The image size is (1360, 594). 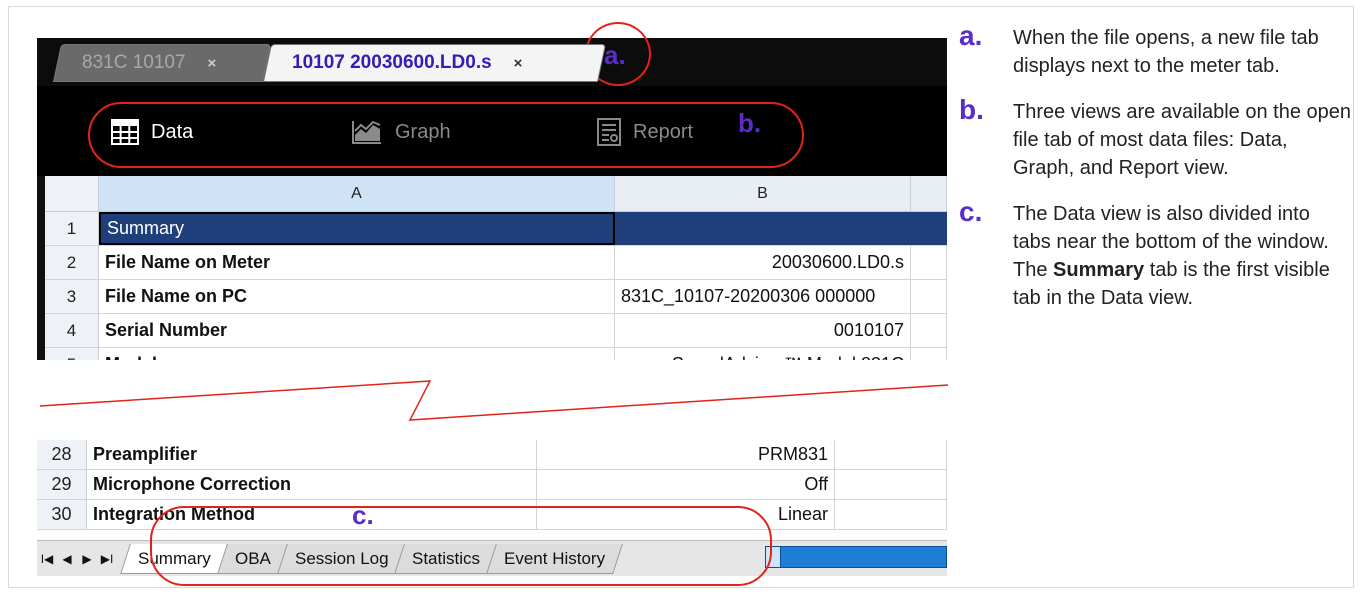 What do you see at coordinates (971, 35) in the screenshot?
I see `note-letter-a: a.` at bounding box center [971, 35].